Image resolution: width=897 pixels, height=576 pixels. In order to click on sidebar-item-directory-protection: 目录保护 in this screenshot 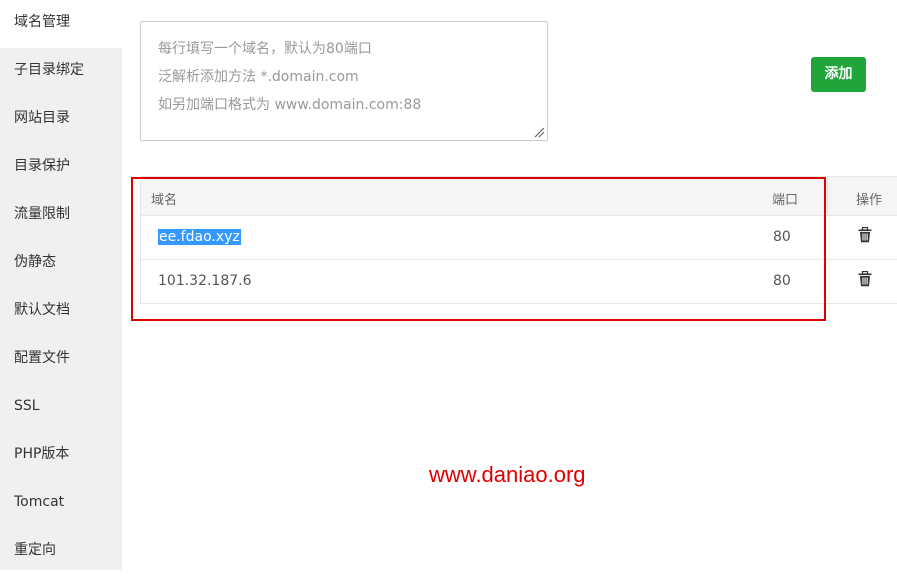, I will do `click(61, 168)`.